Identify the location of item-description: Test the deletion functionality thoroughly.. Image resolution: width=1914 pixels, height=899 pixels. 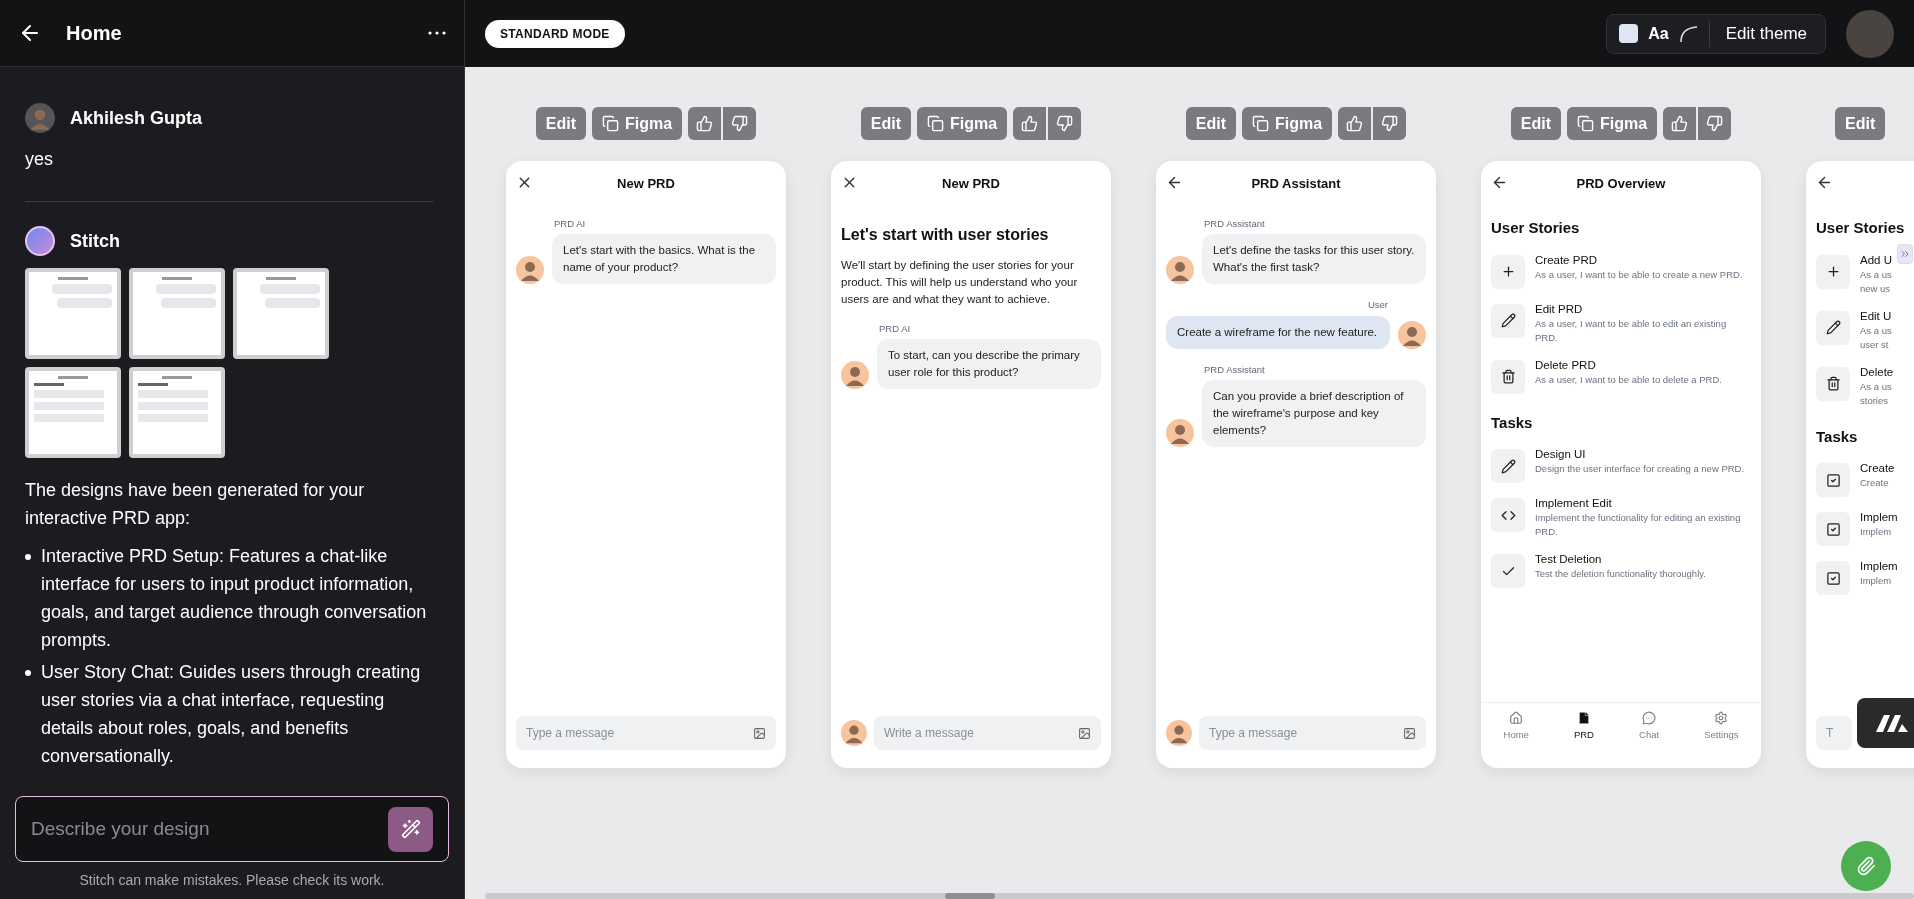
(1620, 574).